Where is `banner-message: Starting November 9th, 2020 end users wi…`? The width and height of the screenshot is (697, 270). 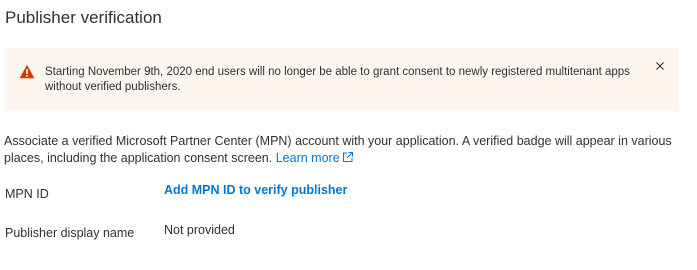
banner-message: Starting November 9th, 2020 end users wi… is located at coordinates (337, 79).